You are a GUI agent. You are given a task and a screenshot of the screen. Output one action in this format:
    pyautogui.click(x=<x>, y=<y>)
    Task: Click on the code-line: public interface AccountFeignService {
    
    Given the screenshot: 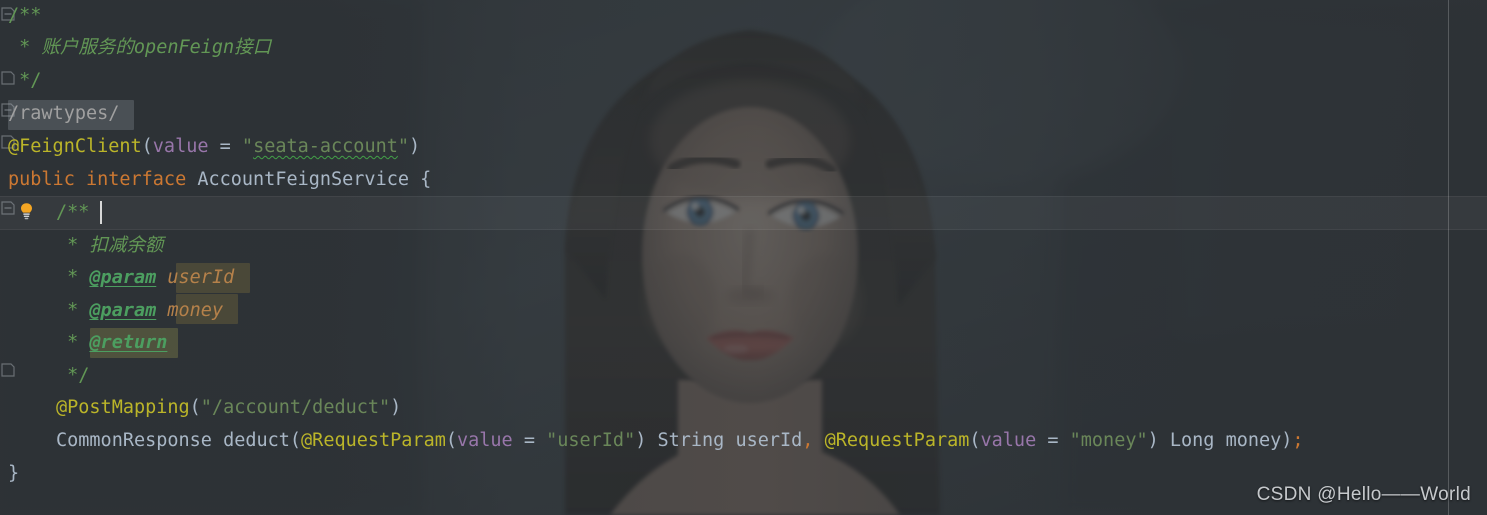 What is the action you would take?
    pyautogui.click(x=743, y=180)
    